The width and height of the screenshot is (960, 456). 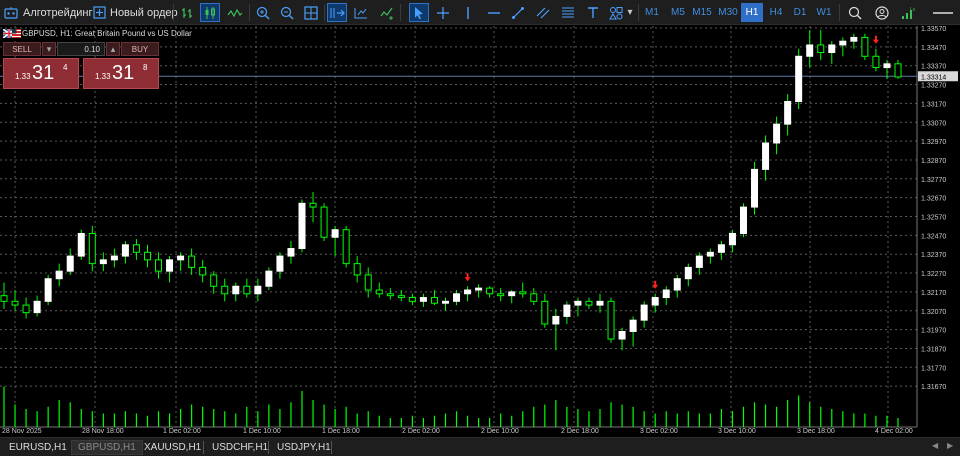 I want to click on account-icon, so click(x=882, y=12).